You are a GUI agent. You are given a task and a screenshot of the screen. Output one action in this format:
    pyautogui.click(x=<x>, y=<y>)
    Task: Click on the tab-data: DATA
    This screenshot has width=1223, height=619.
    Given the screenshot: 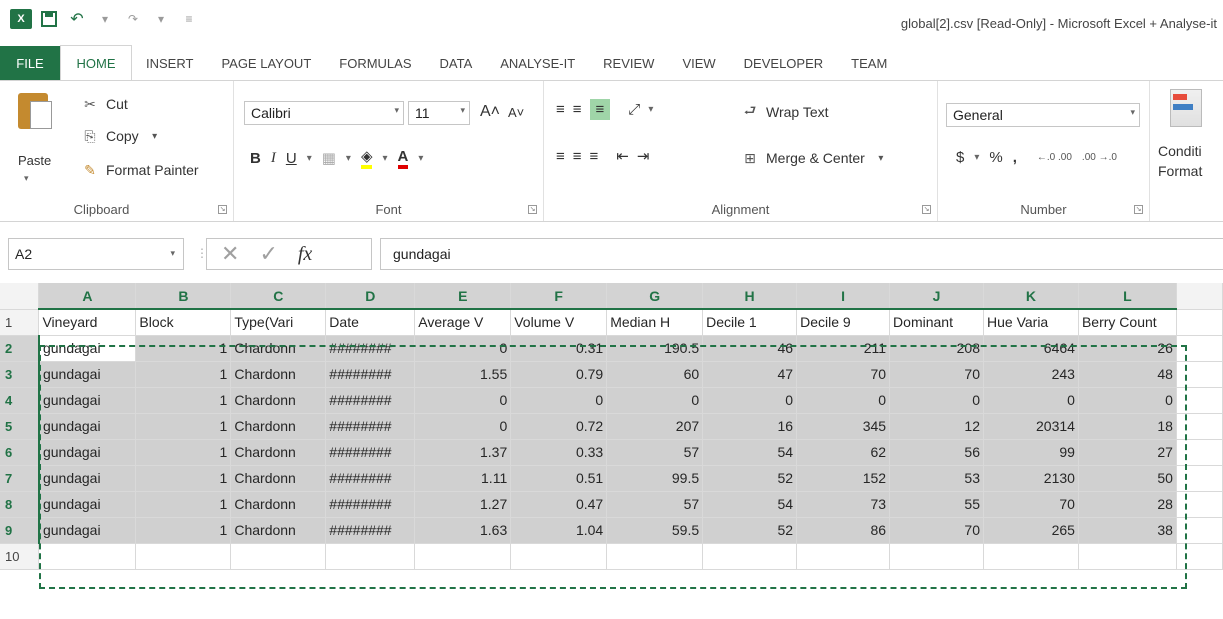 What is the action you would take?
    pyautogui.click(x=456, y=63)
    